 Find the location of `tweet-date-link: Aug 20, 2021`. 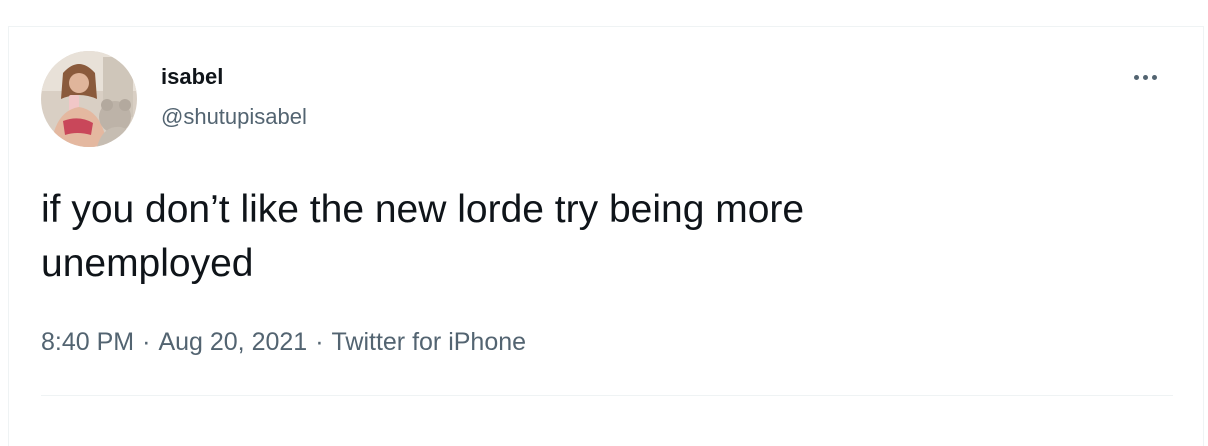

tweet-date-link: Aug 20, 2021 is located at coordinates (232, 342).